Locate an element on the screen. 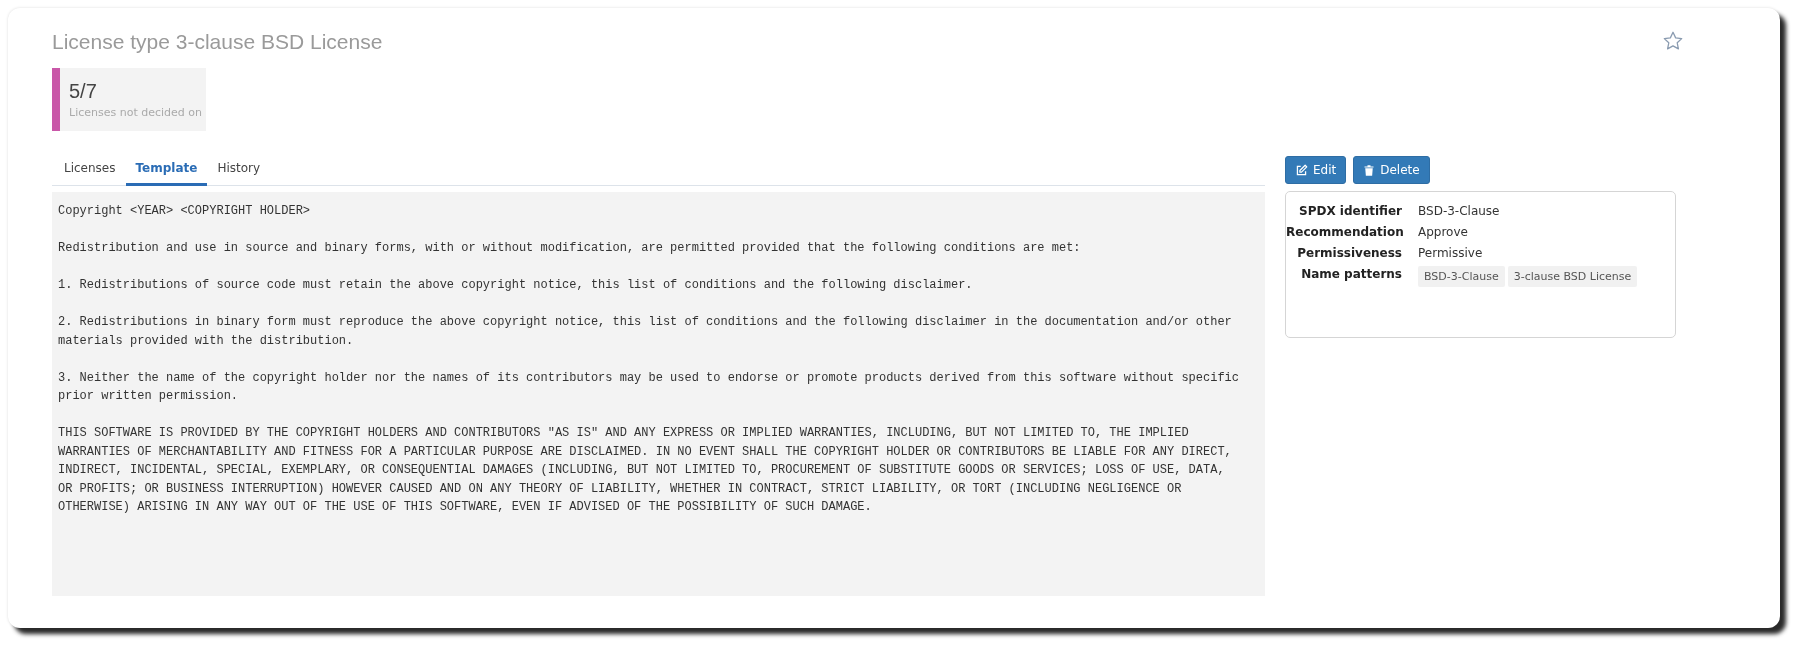 This screenshot has width=1800, height=648. name-pattern-tag: BSD-3-Clause is located at coordinates (1461, 276).